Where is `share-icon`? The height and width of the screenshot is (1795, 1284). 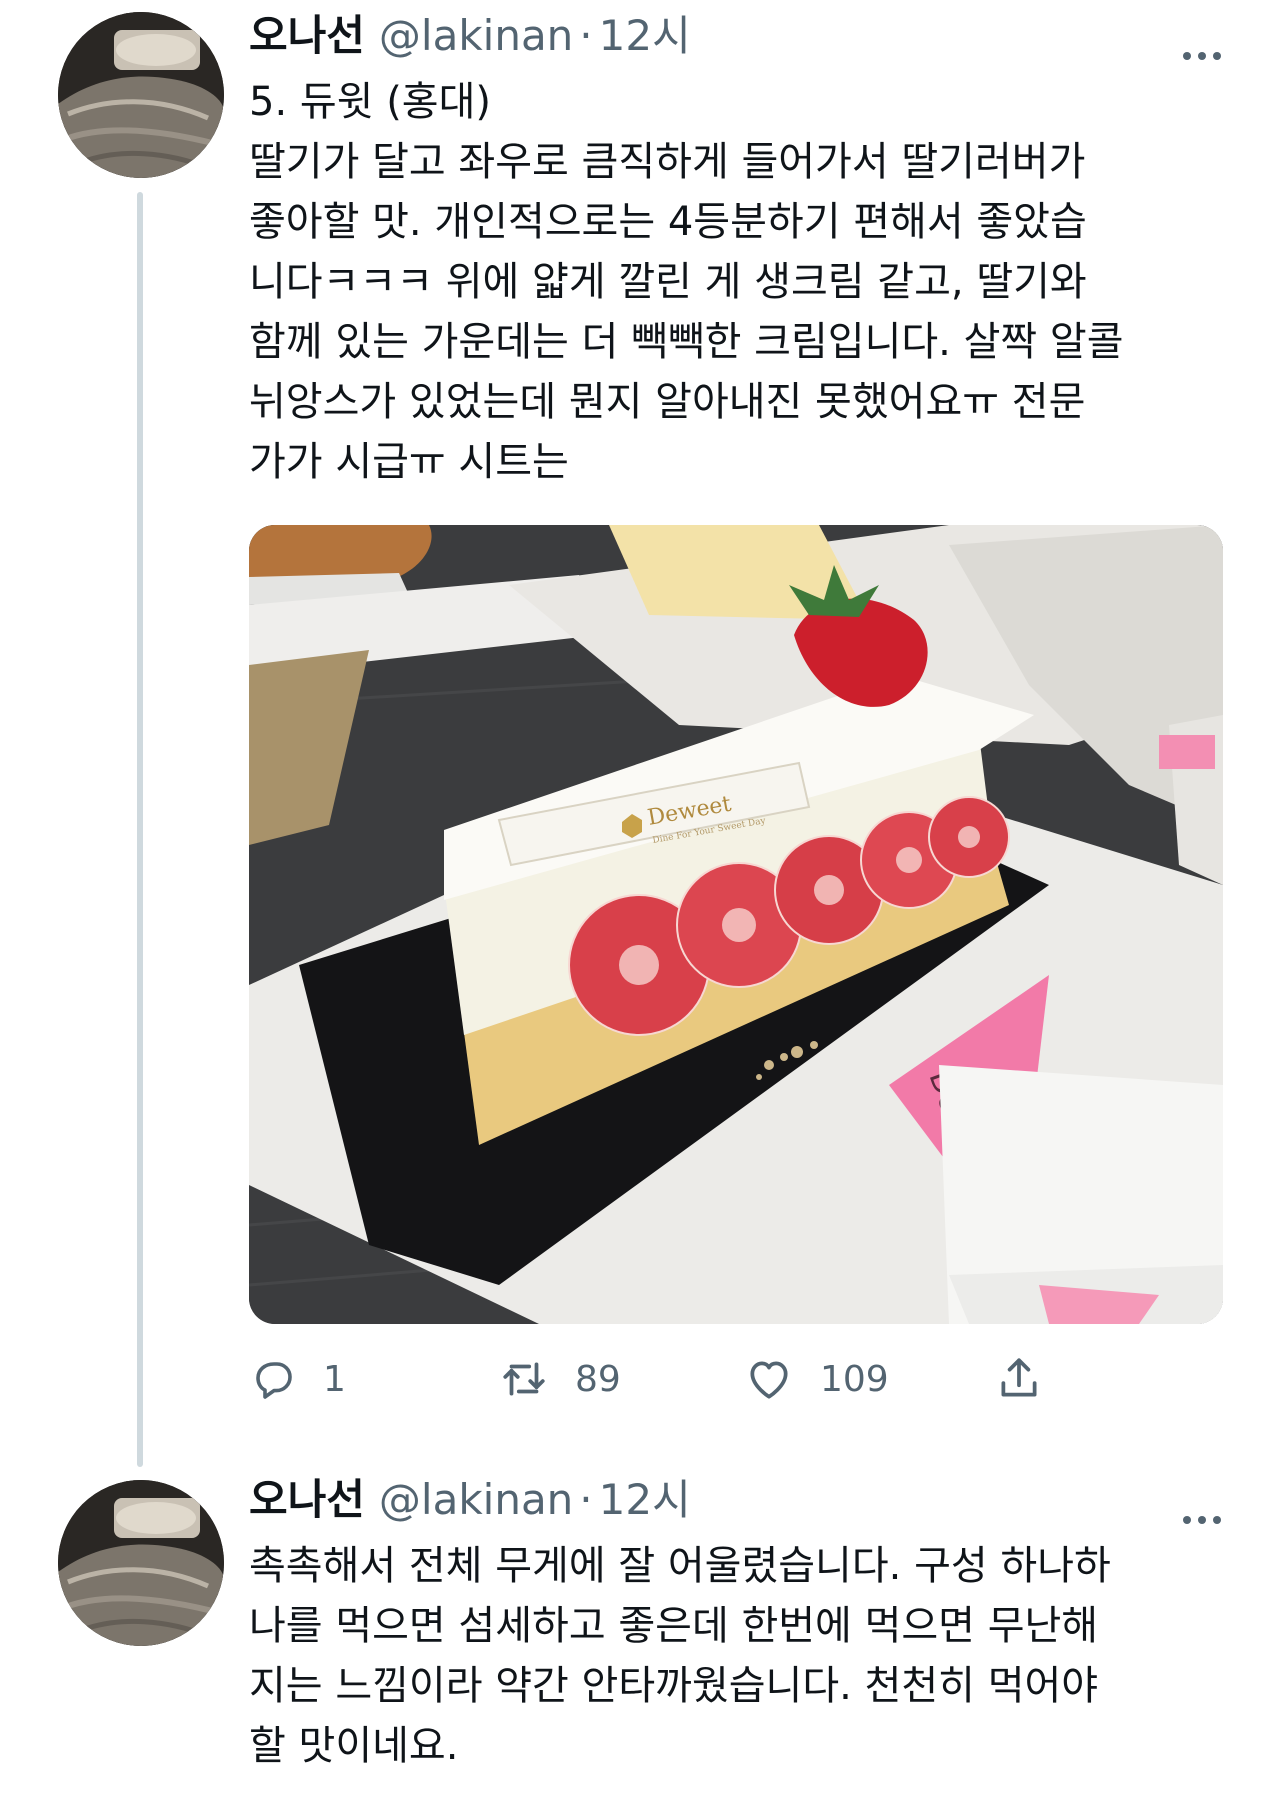
share-icon is located at coordinates (1019, 1379).